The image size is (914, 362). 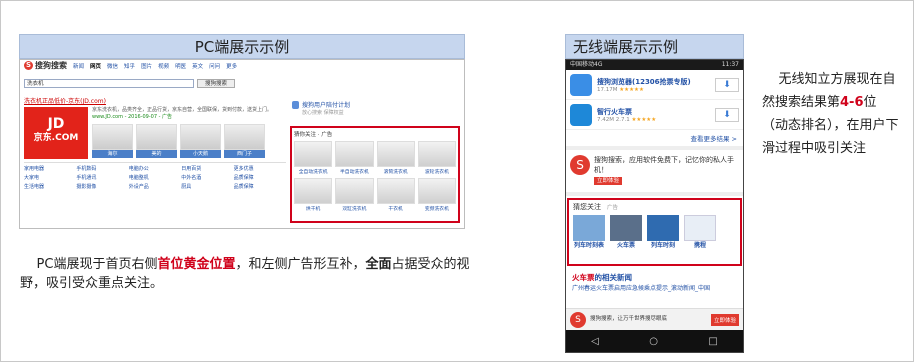 I want to click on ad-title-link: 洗衣机正品低价-京东(JD.com), so click(x=155, y=100).